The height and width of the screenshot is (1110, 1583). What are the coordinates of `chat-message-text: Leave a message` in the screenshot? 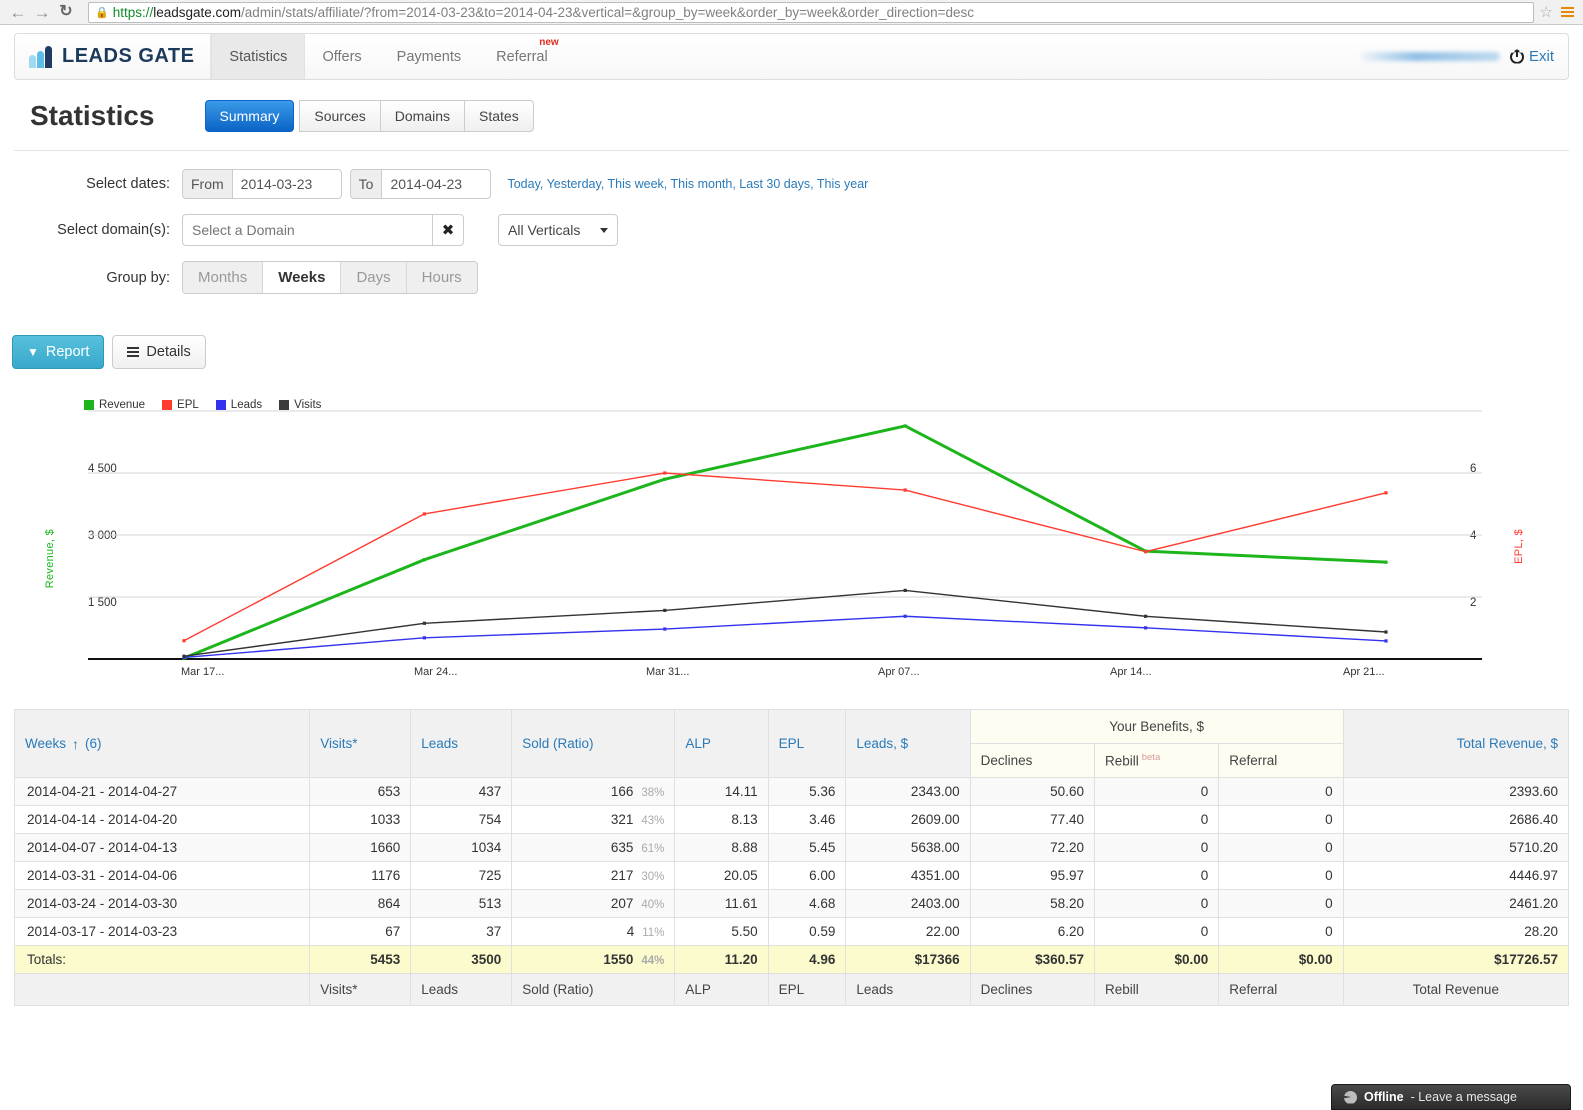 It's located at (1467, 1097).